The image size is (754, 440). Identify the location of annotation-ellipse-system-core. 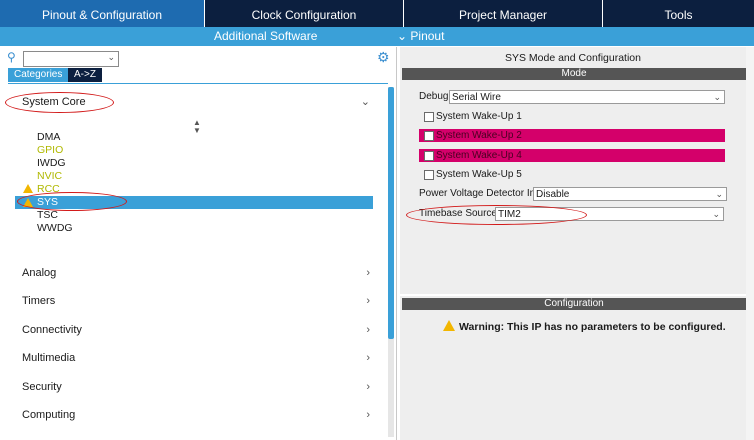
(59, 102).